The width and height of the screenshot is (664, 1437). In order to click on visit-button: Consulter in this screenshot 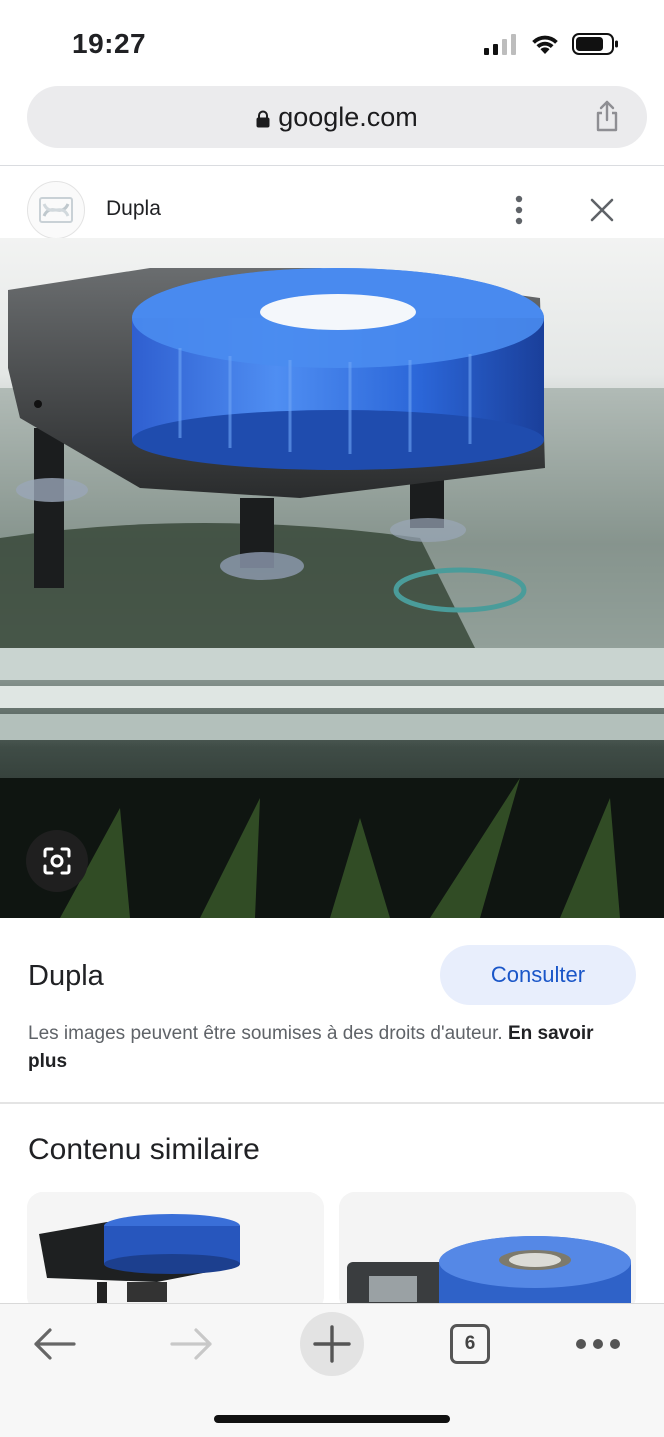, I will do `click(538, 975)`.